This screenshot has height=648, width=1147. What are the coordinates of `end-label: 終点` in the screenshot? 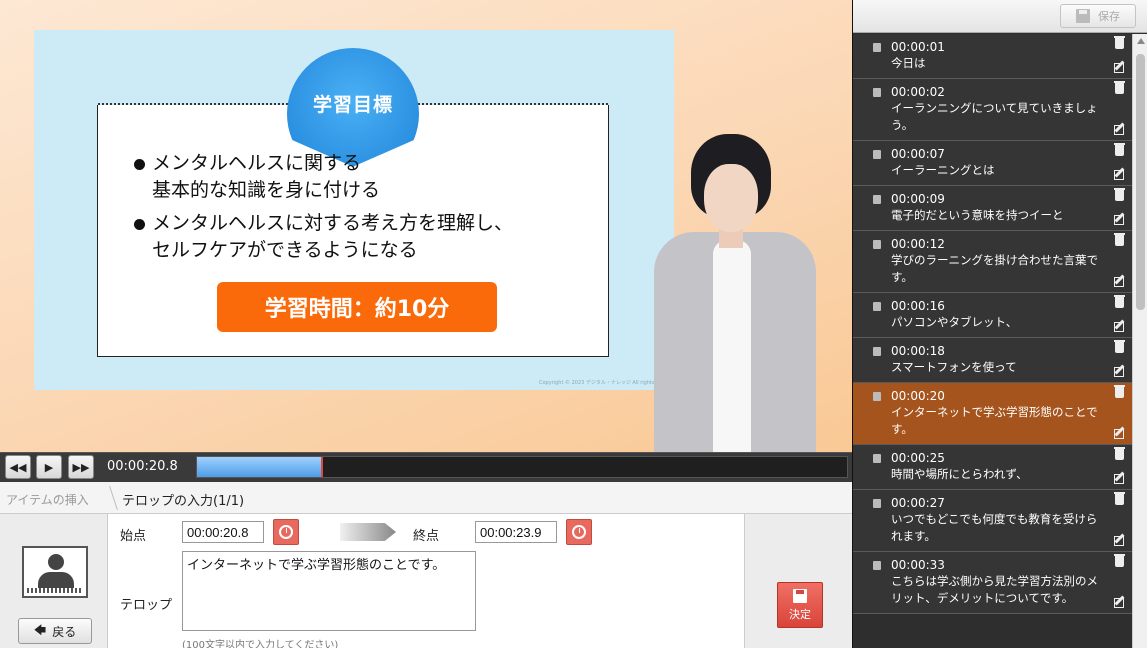 It's located at (426, 536).